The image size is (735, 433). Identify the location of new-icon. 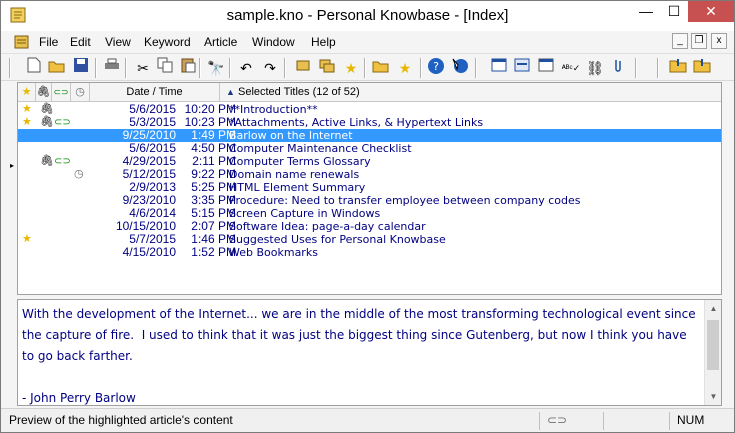
(34, 68).